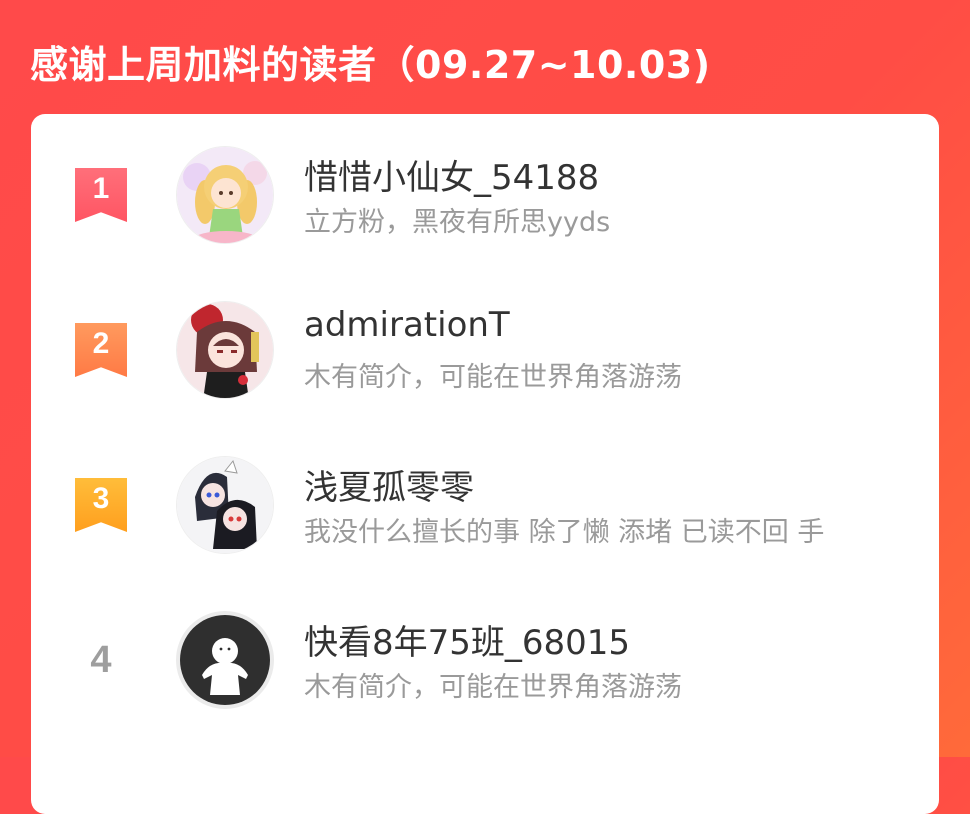 Image resolution: width=970 pixels, height=814 pixels. Describe the element at coordinates (485, 356) in the screenshot. I see `list-item: 2 admirationT 木有简介，可能在世界角落游荡` at that location.